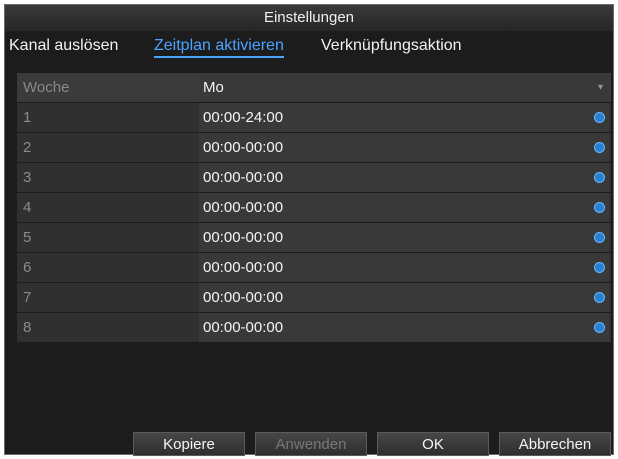 The image size is (618, 459). I want to click on schedule-row: 4 00:00-00:00, so click(314, 207).